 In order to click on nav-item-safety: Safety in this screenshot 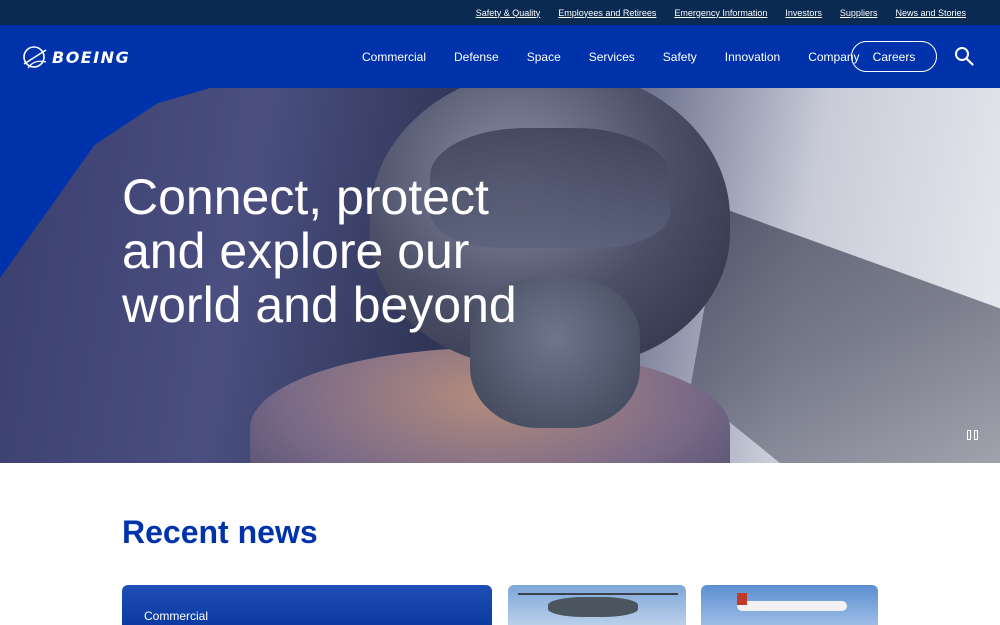, I will do `click(680, 57)`.